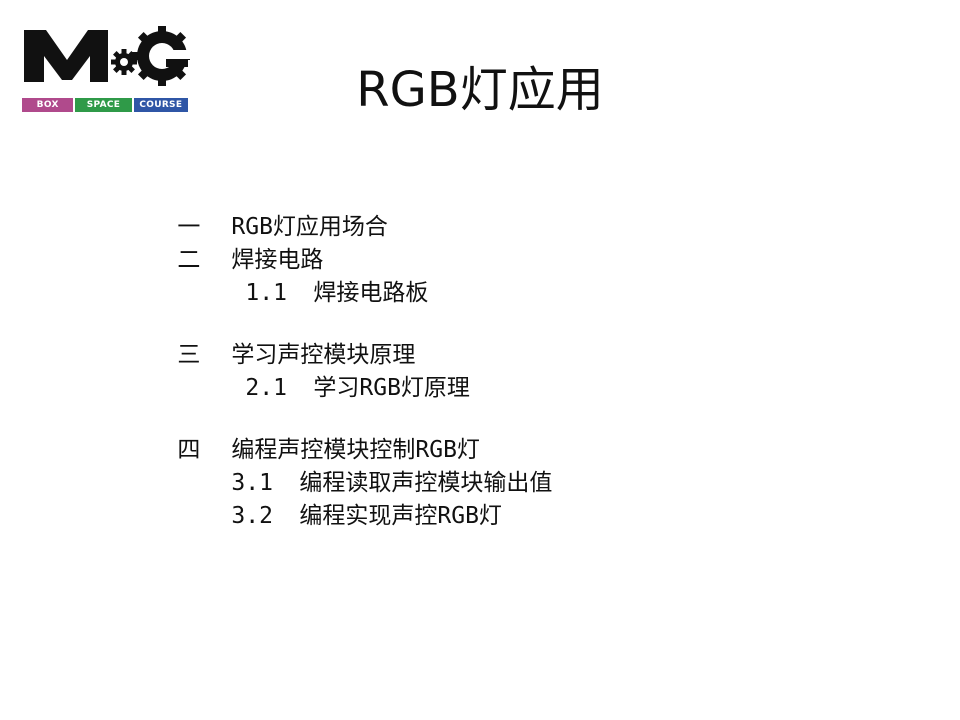 This screenshot has height=720, width=960. Describe the element at coordinates (252, 516) in the screenshot. I see `outline-item-number: 3.2` at that location.